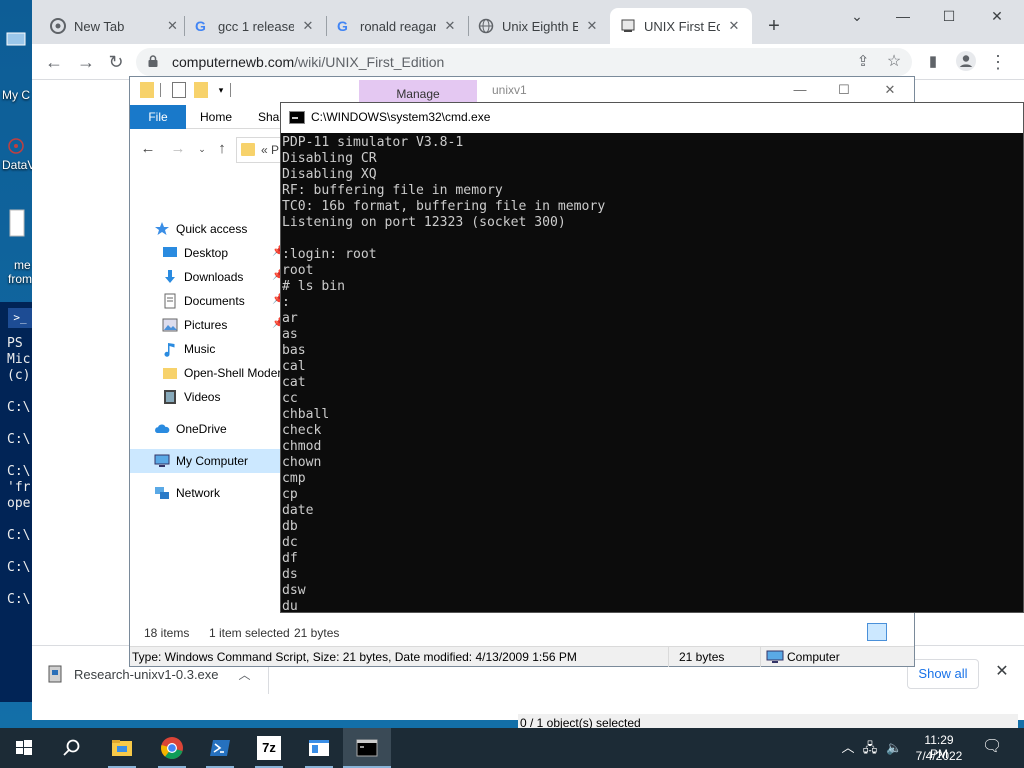  Describe the element at coordinates (172, 748) in the screenshot. I see `taskbar-chrome` at that location.